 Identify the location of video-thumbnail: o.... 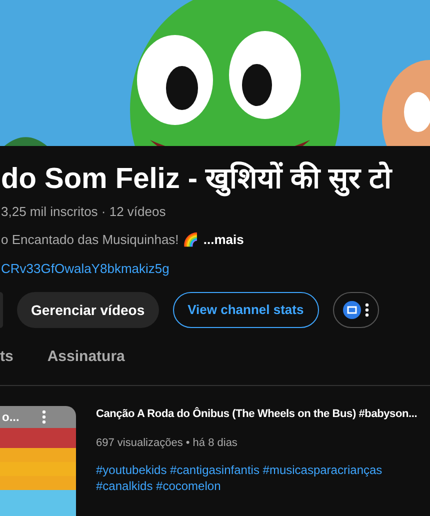
(38, 461).